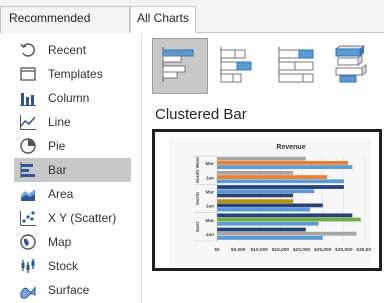 This screenshot has width=384, height=303. I want to click on sidebar-item-recent: Recent, so click(72, 50).